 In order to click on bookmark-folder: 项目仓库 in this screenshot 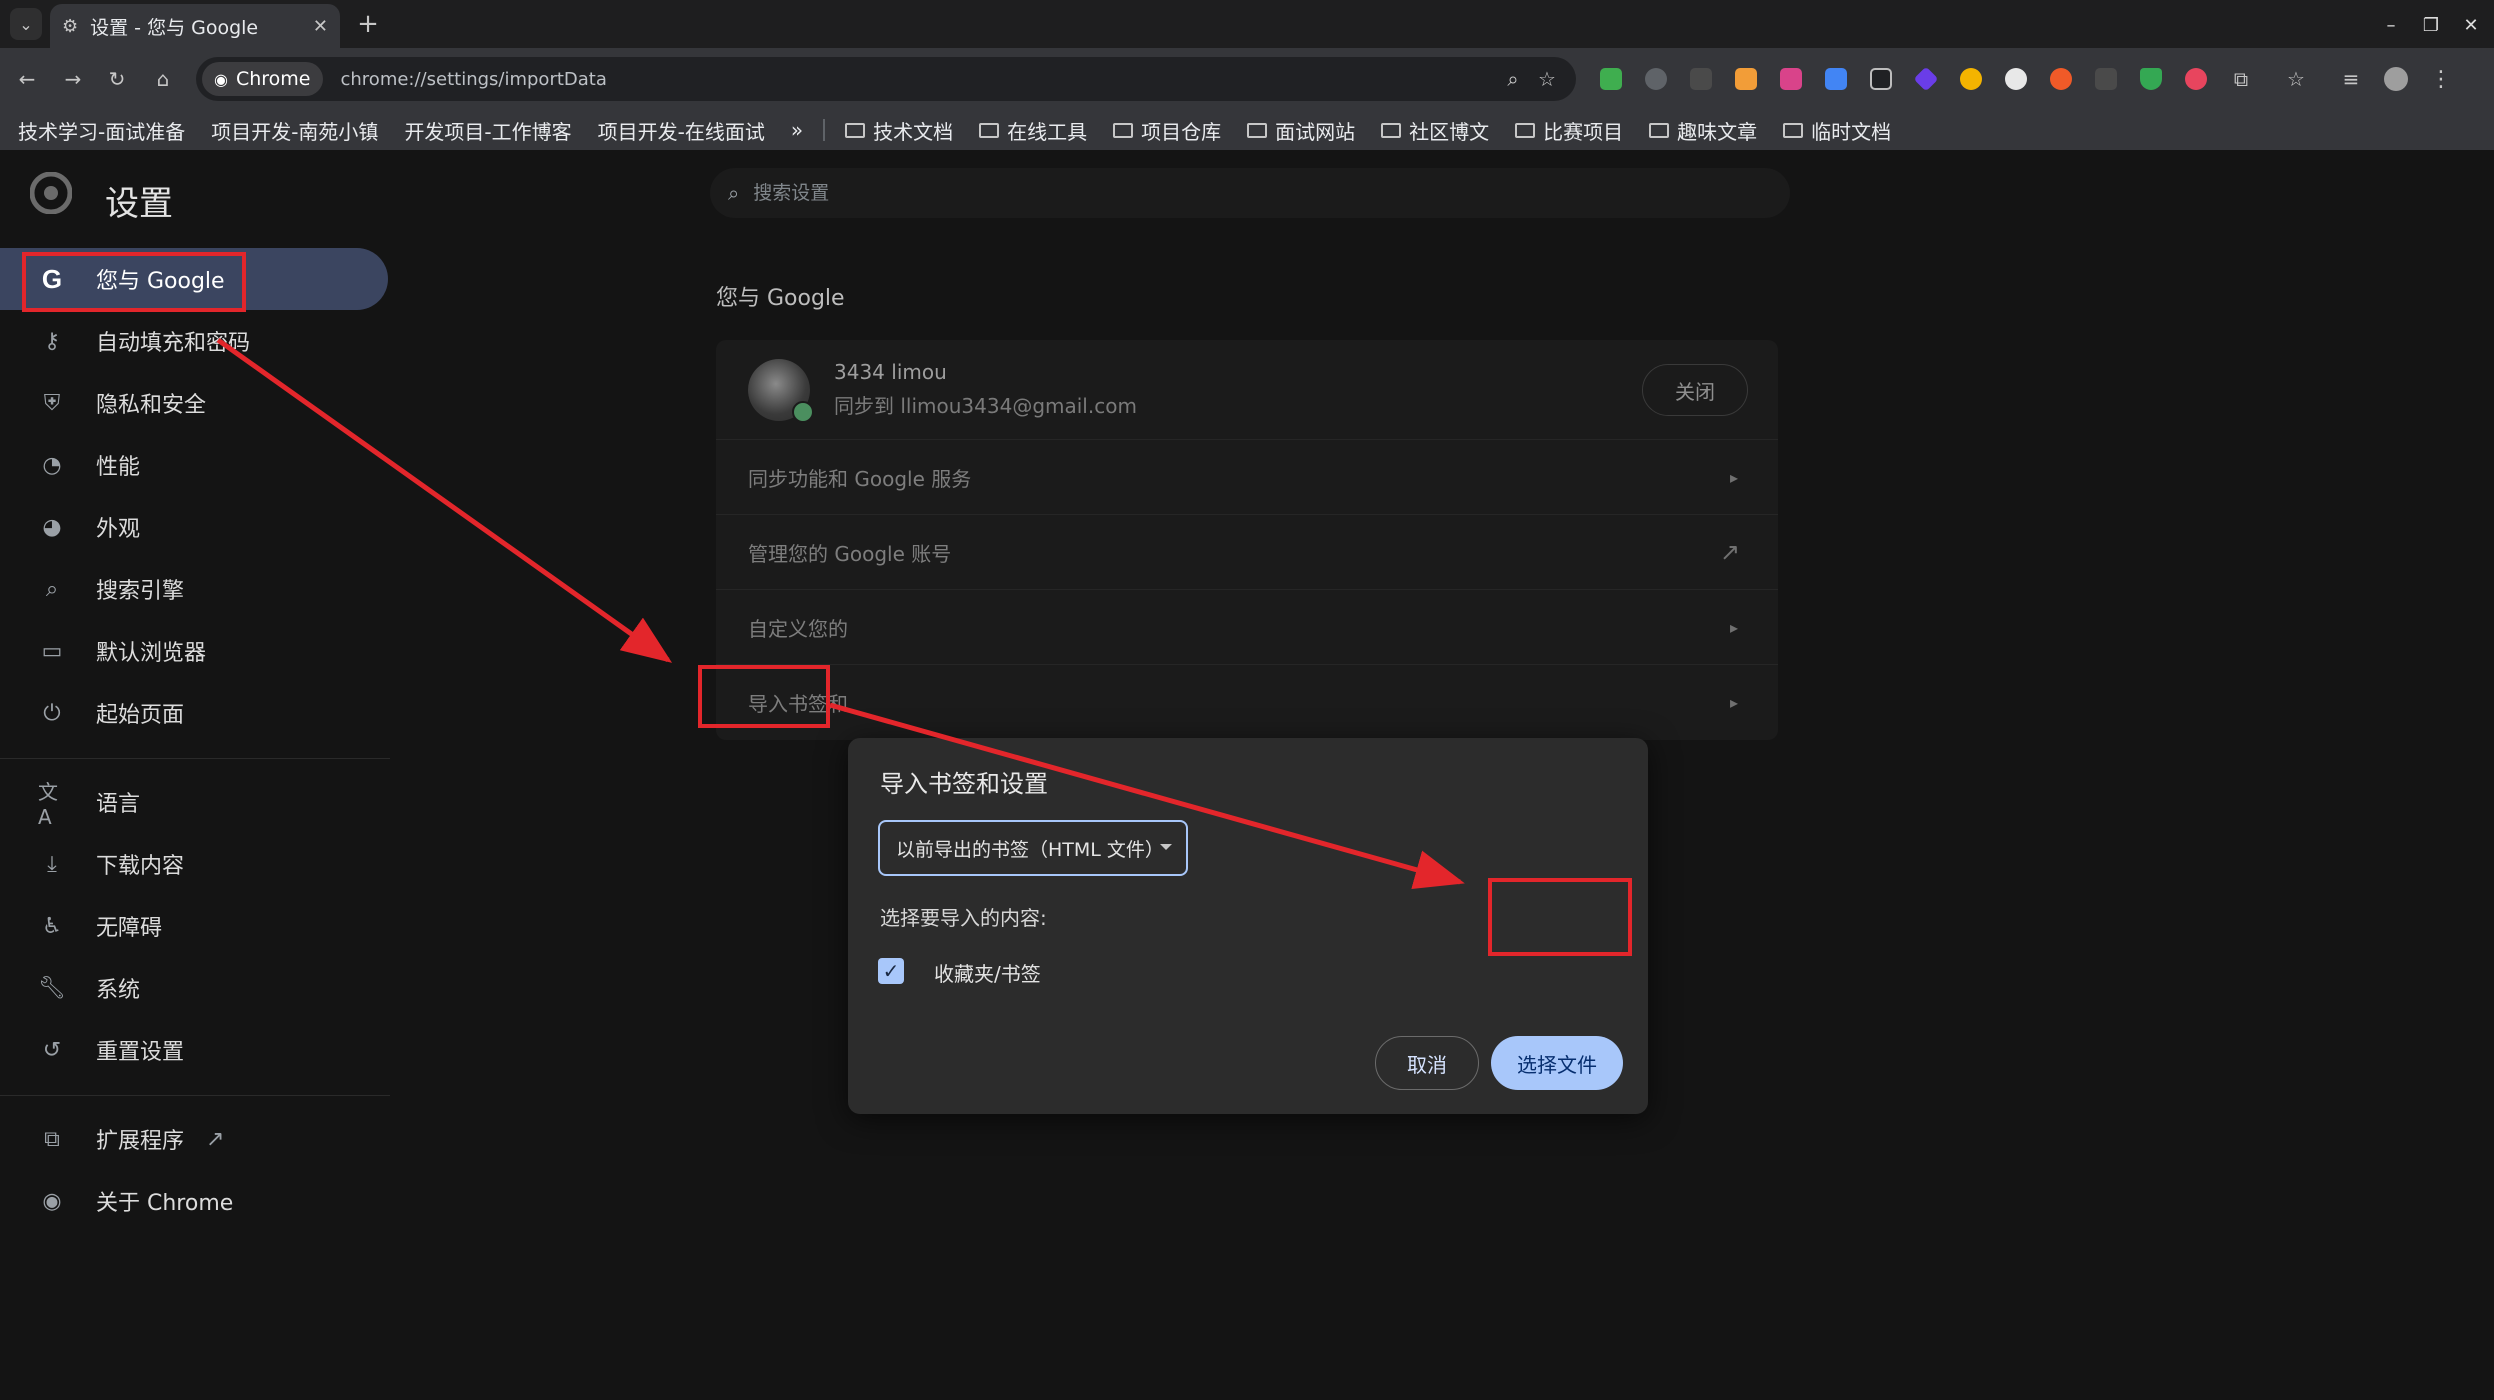, I will do `click(1167, 130)`.